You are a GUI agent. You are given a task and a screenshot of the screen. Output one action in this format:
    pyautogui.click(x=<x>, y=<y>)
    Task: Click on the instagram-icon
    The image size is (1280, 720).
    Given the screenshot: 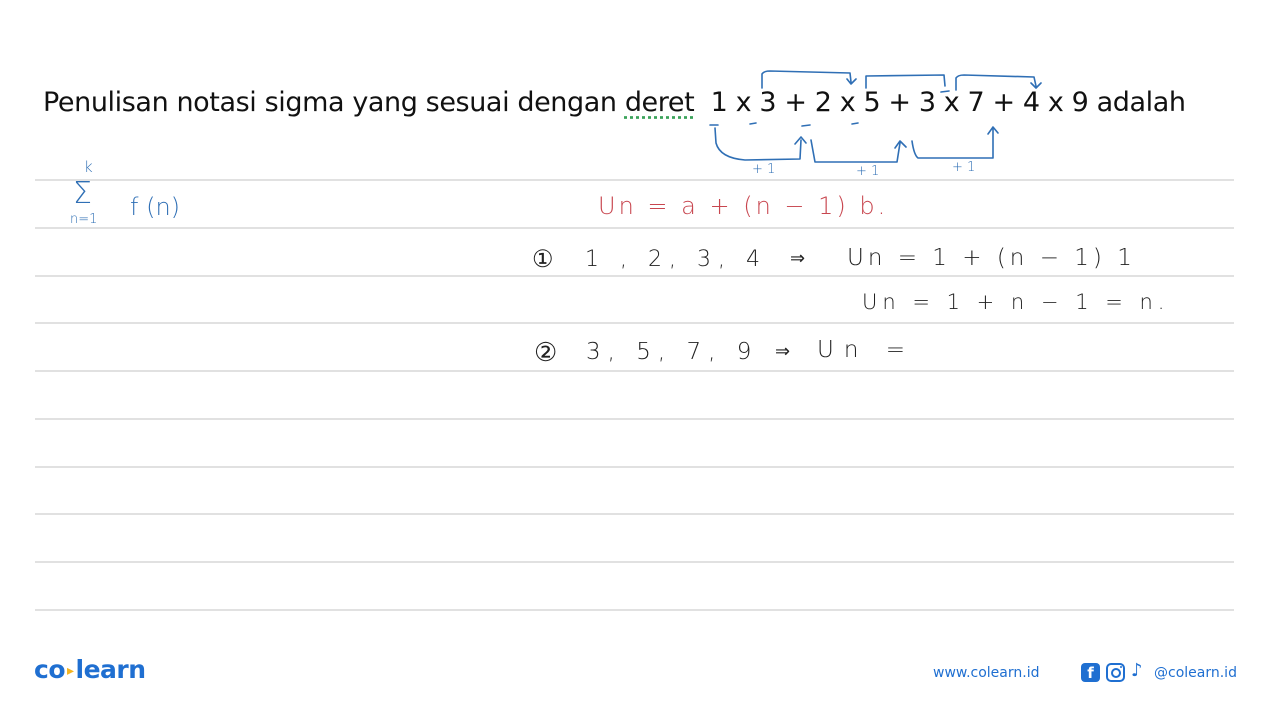 What is the action you would take?
    pyautogui.click(x=1115, y=672)
    